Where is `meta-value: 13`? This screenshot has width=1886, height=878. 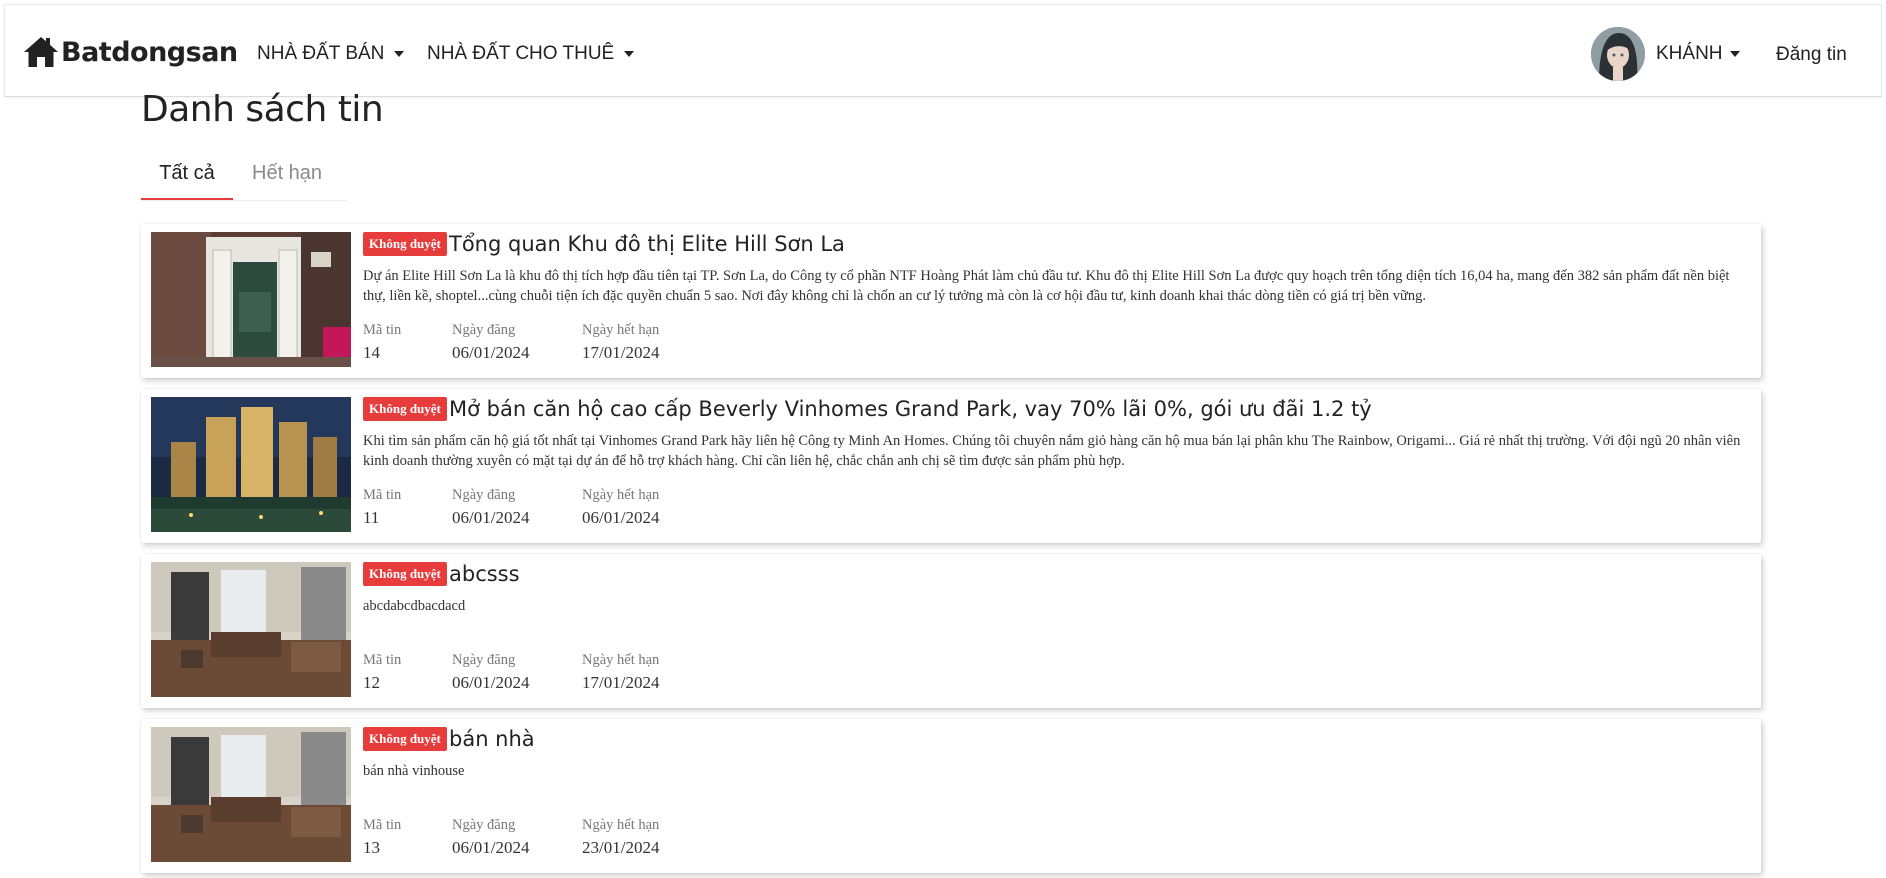
meta-value: 13 is located at coordinates (371, 847).